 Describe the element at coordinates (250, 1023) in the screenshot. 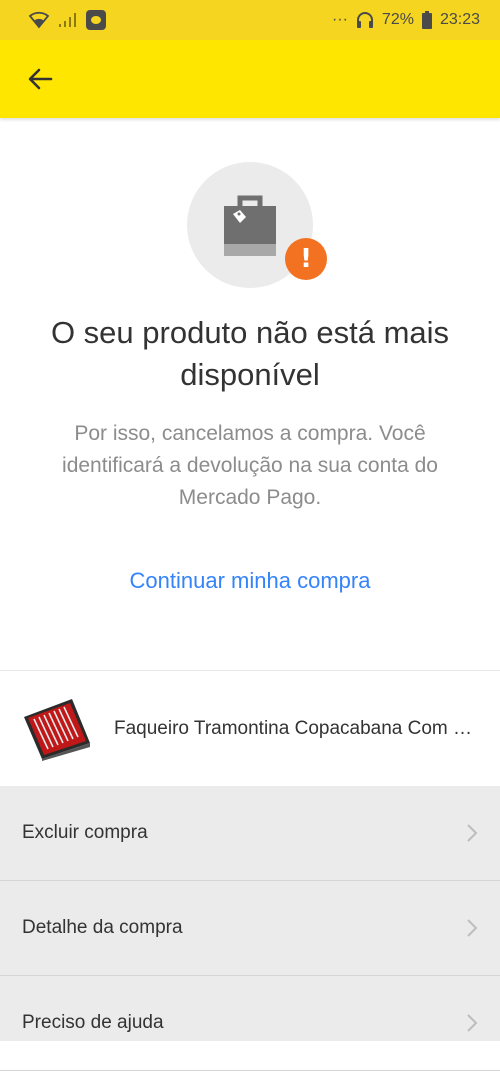

I see `need-help-item: Preciso de ajuda` at that location.